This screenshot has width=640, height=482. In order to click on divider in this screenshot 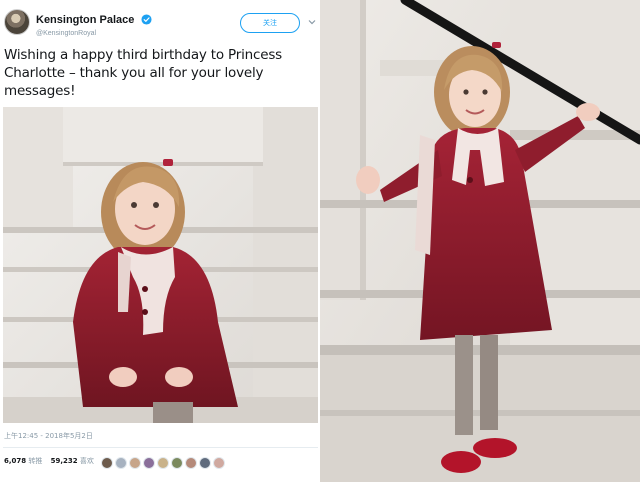, I will do `click(161, 447)`.